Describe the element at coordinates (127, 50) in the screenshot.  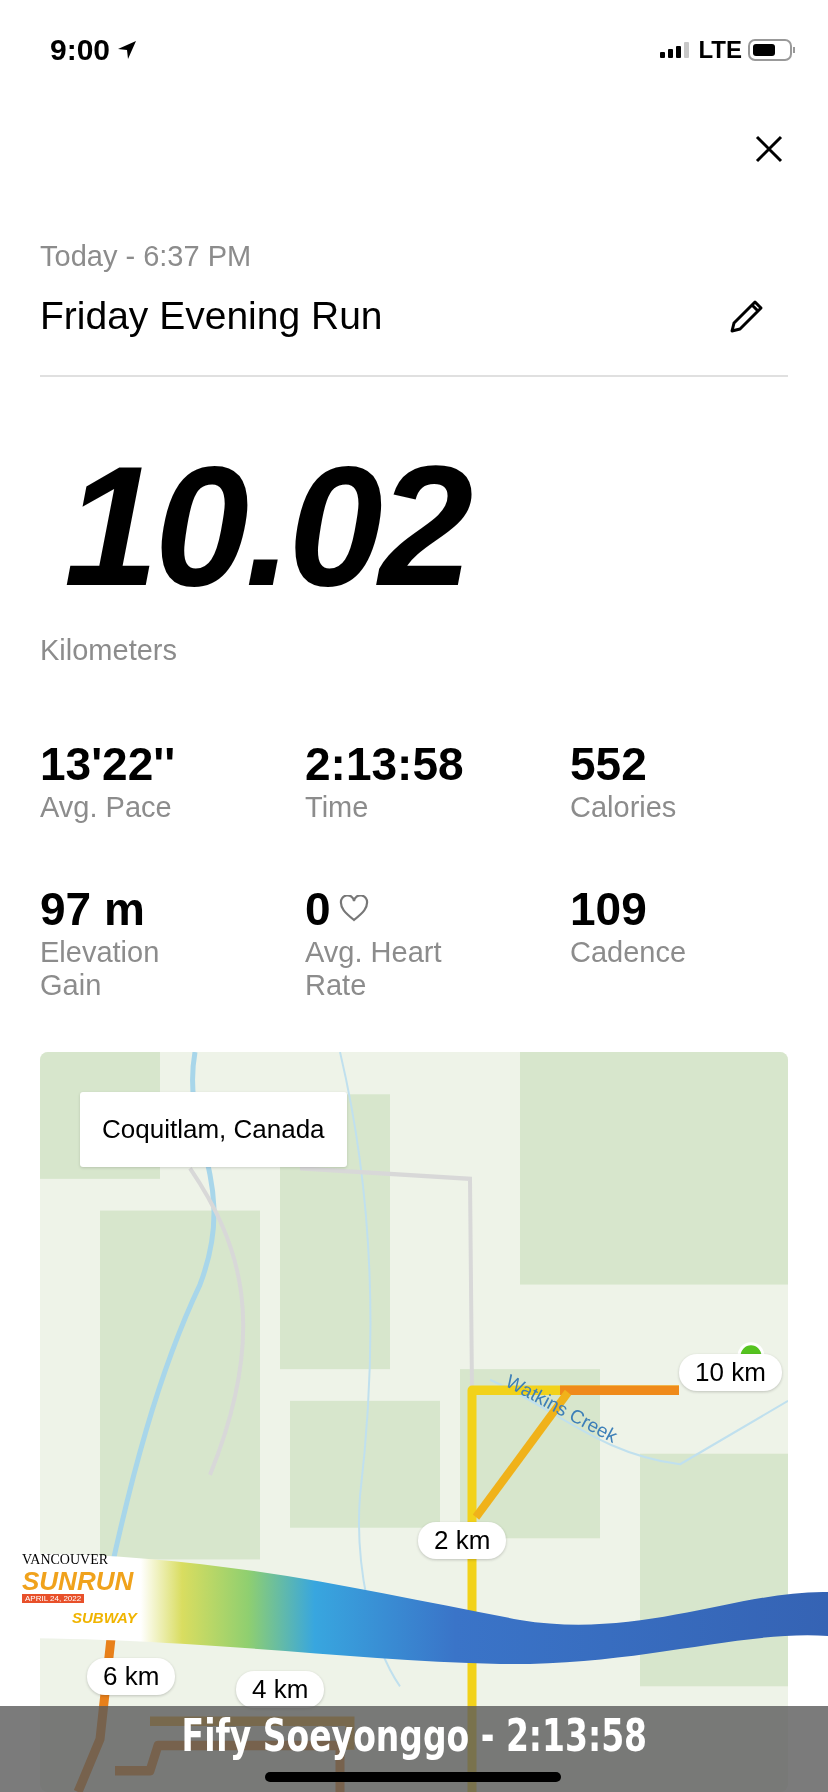
I see `location-arrow-icon` at that location.